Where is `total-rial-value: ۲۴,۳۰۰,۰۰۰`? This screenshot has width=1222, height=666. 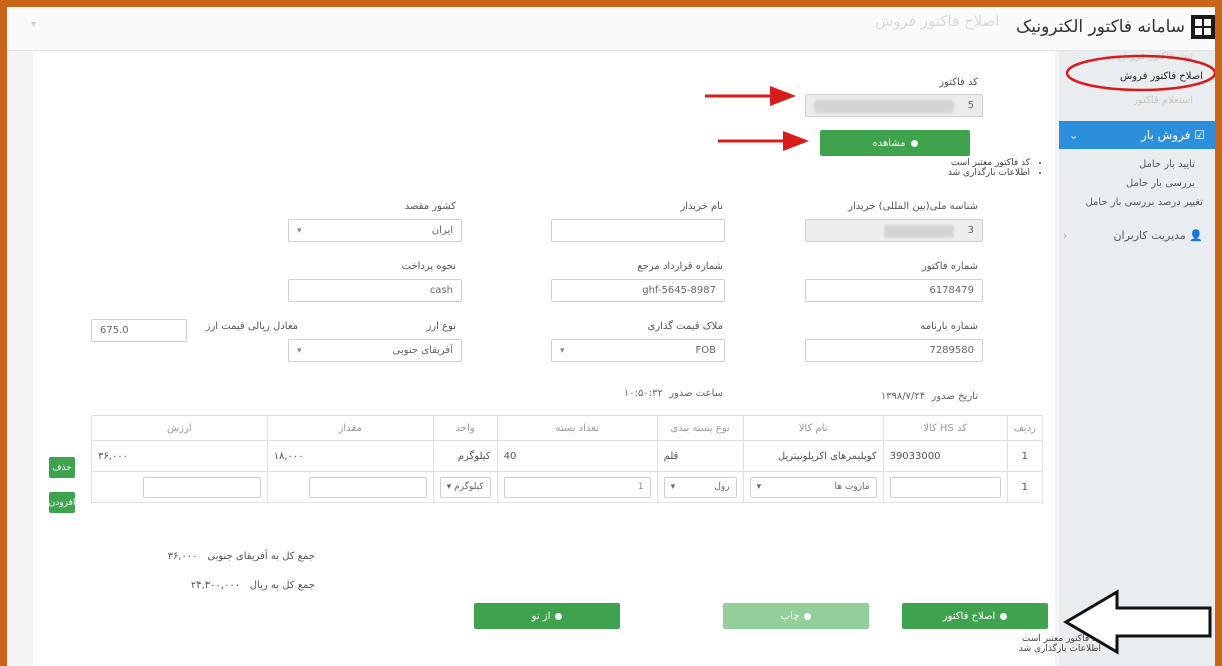 total-rial-value: ۲۴,۳۰۰,۰۰۰ is located at coordinates (215, 585).